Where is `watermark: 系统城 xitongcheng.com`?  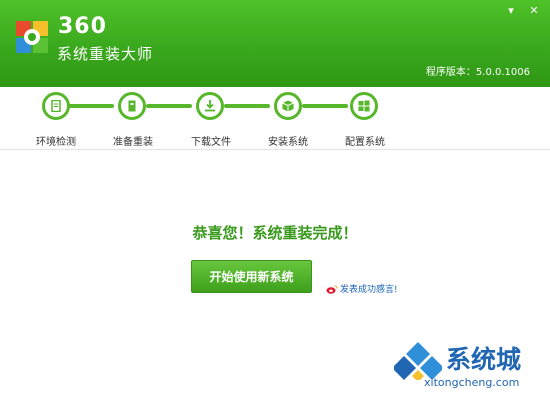 watermark: 系统城 xitongcheng.com is located at coordinates (469, 367).